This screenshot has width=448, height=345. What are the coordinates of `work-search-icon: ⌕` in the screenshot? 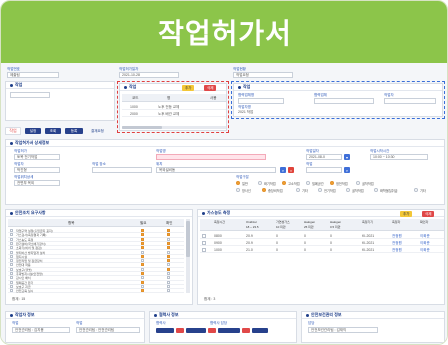 It's located at (347, 170).